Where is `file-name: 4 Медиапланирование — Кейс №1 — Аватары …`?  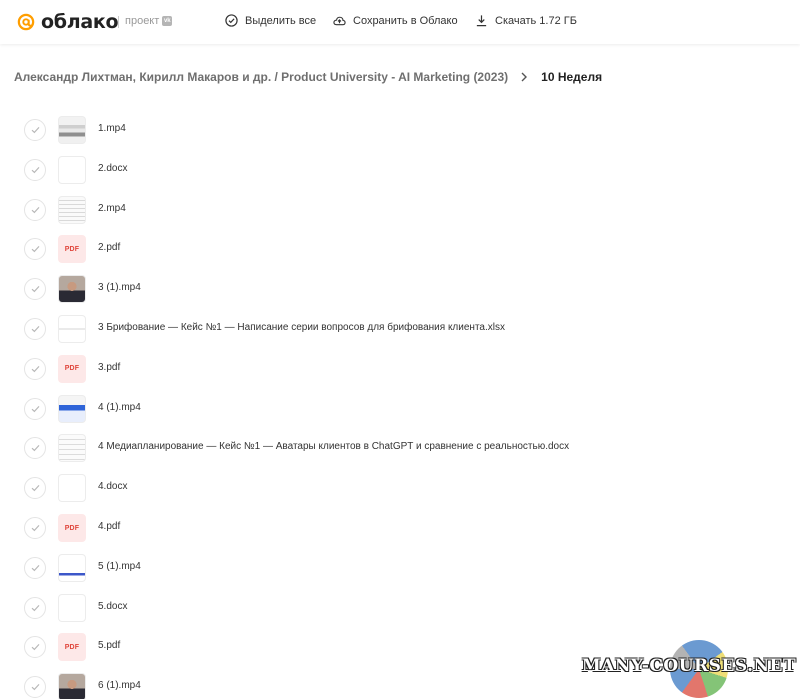
file-name: 4 Медиапланирование — Кейс №1 — Аватары … is located at coordinates (333, 446).